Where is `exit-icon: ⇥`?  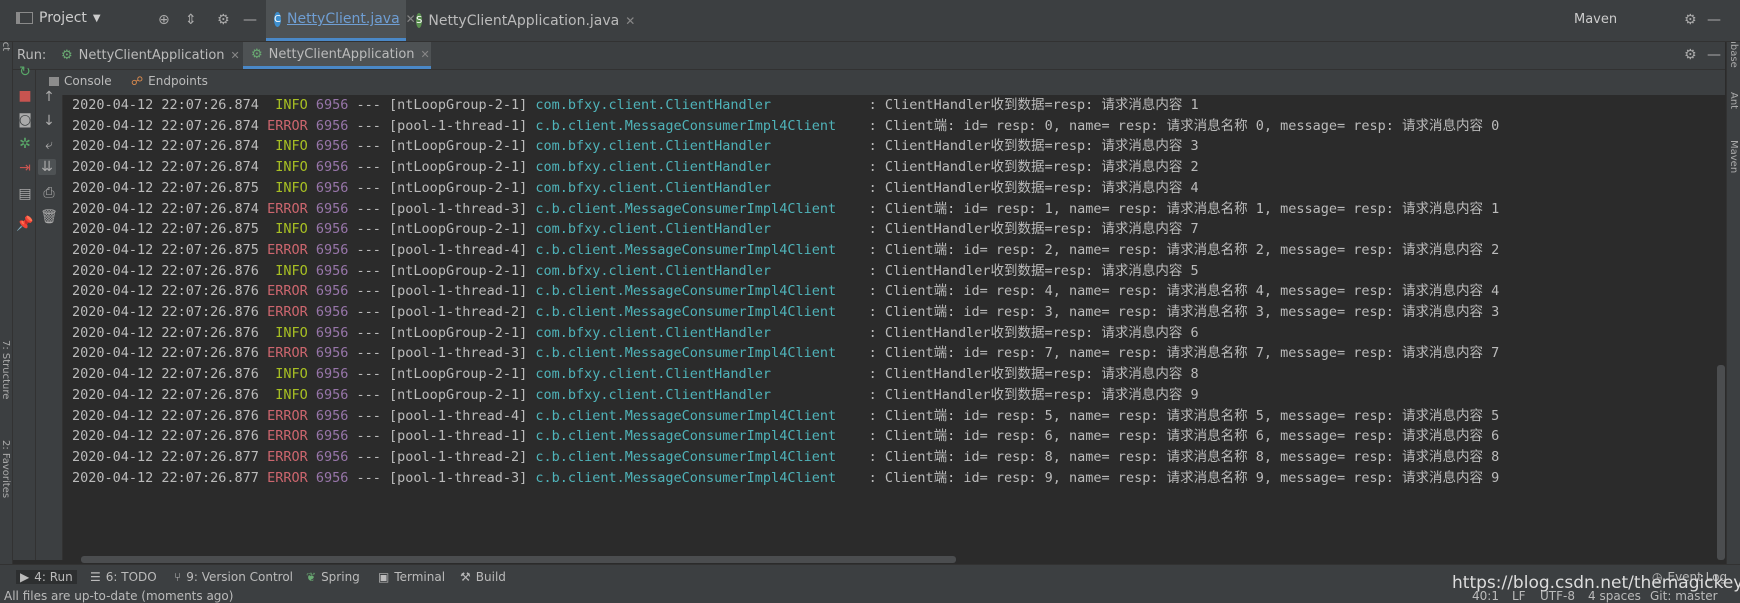 exit-icon: ⇥ is located at coordinates (25, 168).